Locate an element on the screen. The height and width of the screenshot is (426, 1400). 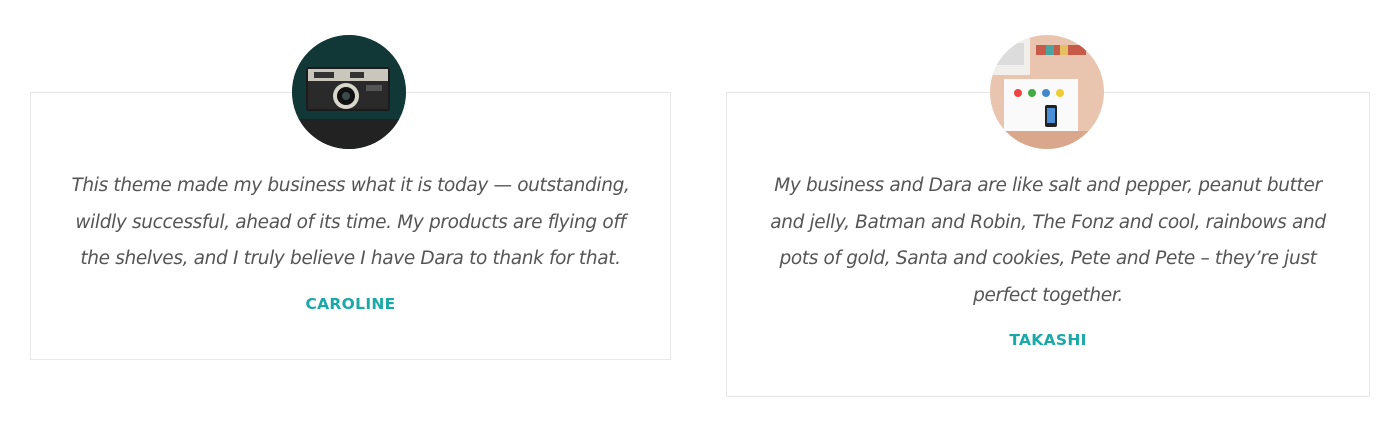
testimonial-author: CAROLINE is located at coordinates (350, 304).